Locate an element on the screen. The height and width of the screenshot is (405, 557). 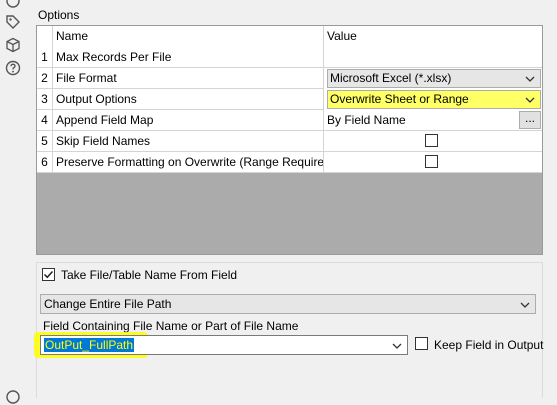
row-number: 4 is located at coordinates (45, 120).